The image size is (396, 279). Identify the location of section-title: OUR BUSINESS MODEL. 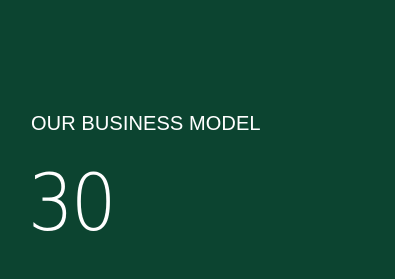
(146, 124).